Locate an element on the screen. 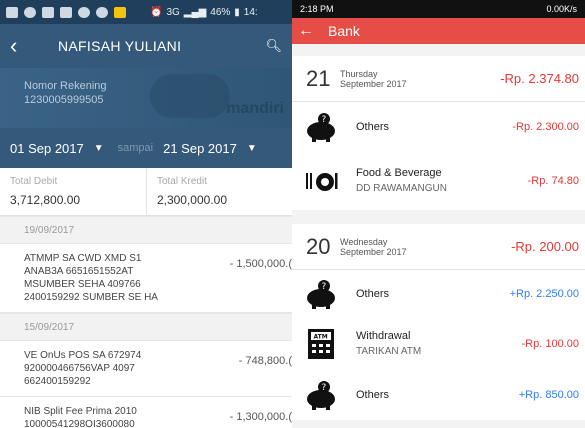  day-header: 20 Wednesday September 2017 -Rp. 200.00 is located at coordinates (438, 247).